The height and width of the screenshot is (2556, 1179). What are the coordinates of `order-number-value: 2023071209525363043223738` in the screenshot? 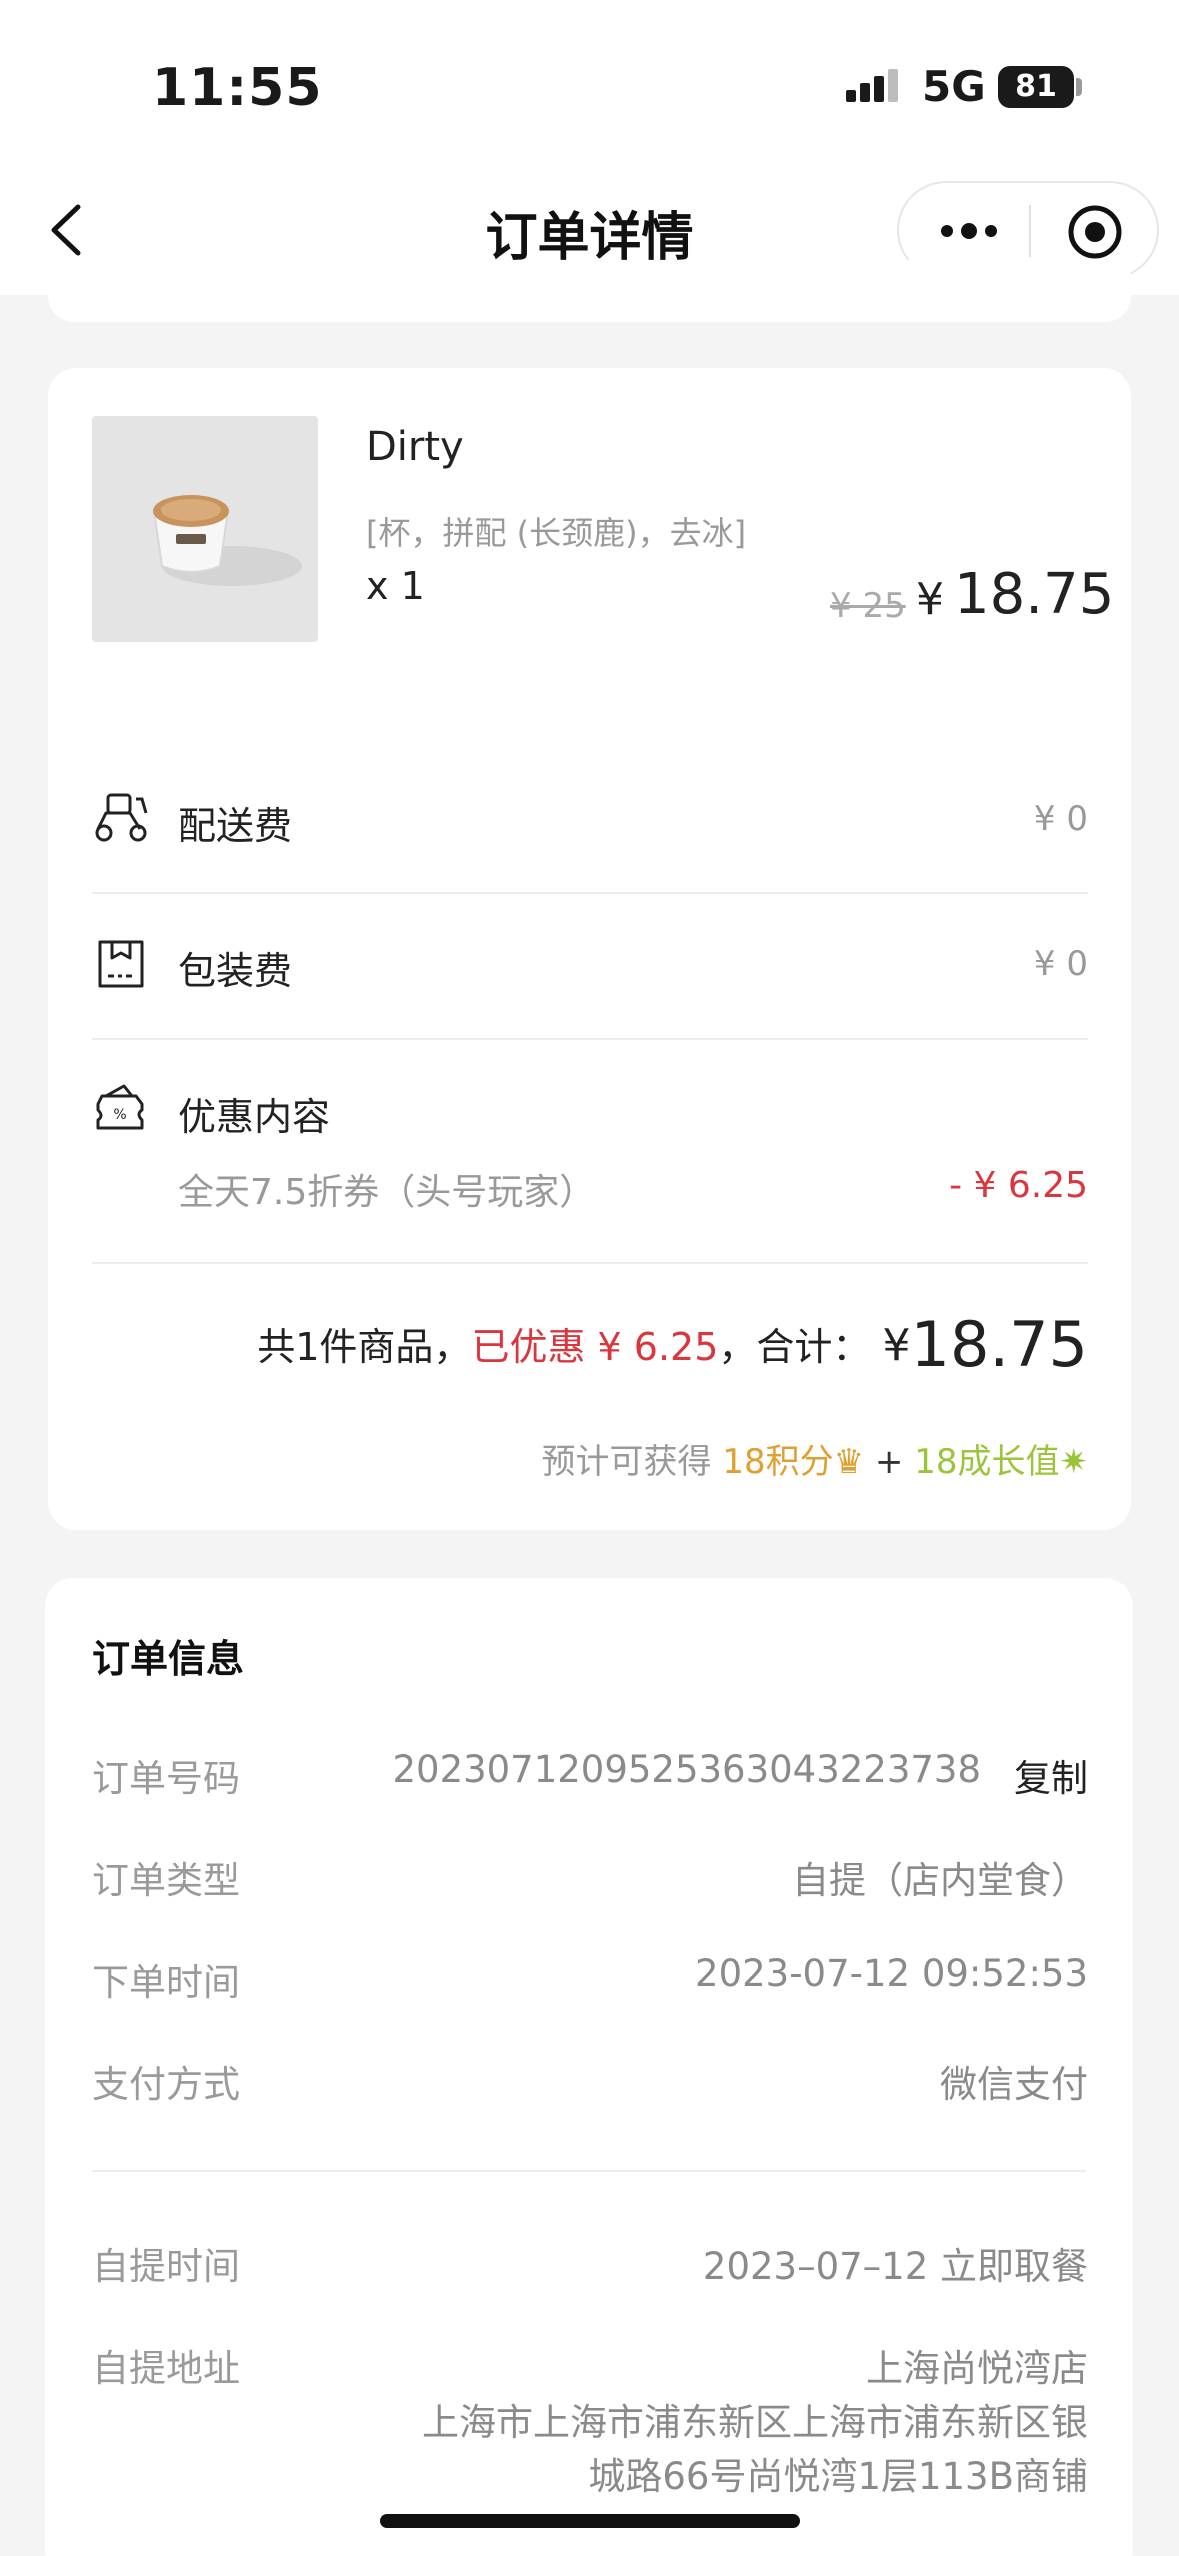 It's located at (686, 1769).